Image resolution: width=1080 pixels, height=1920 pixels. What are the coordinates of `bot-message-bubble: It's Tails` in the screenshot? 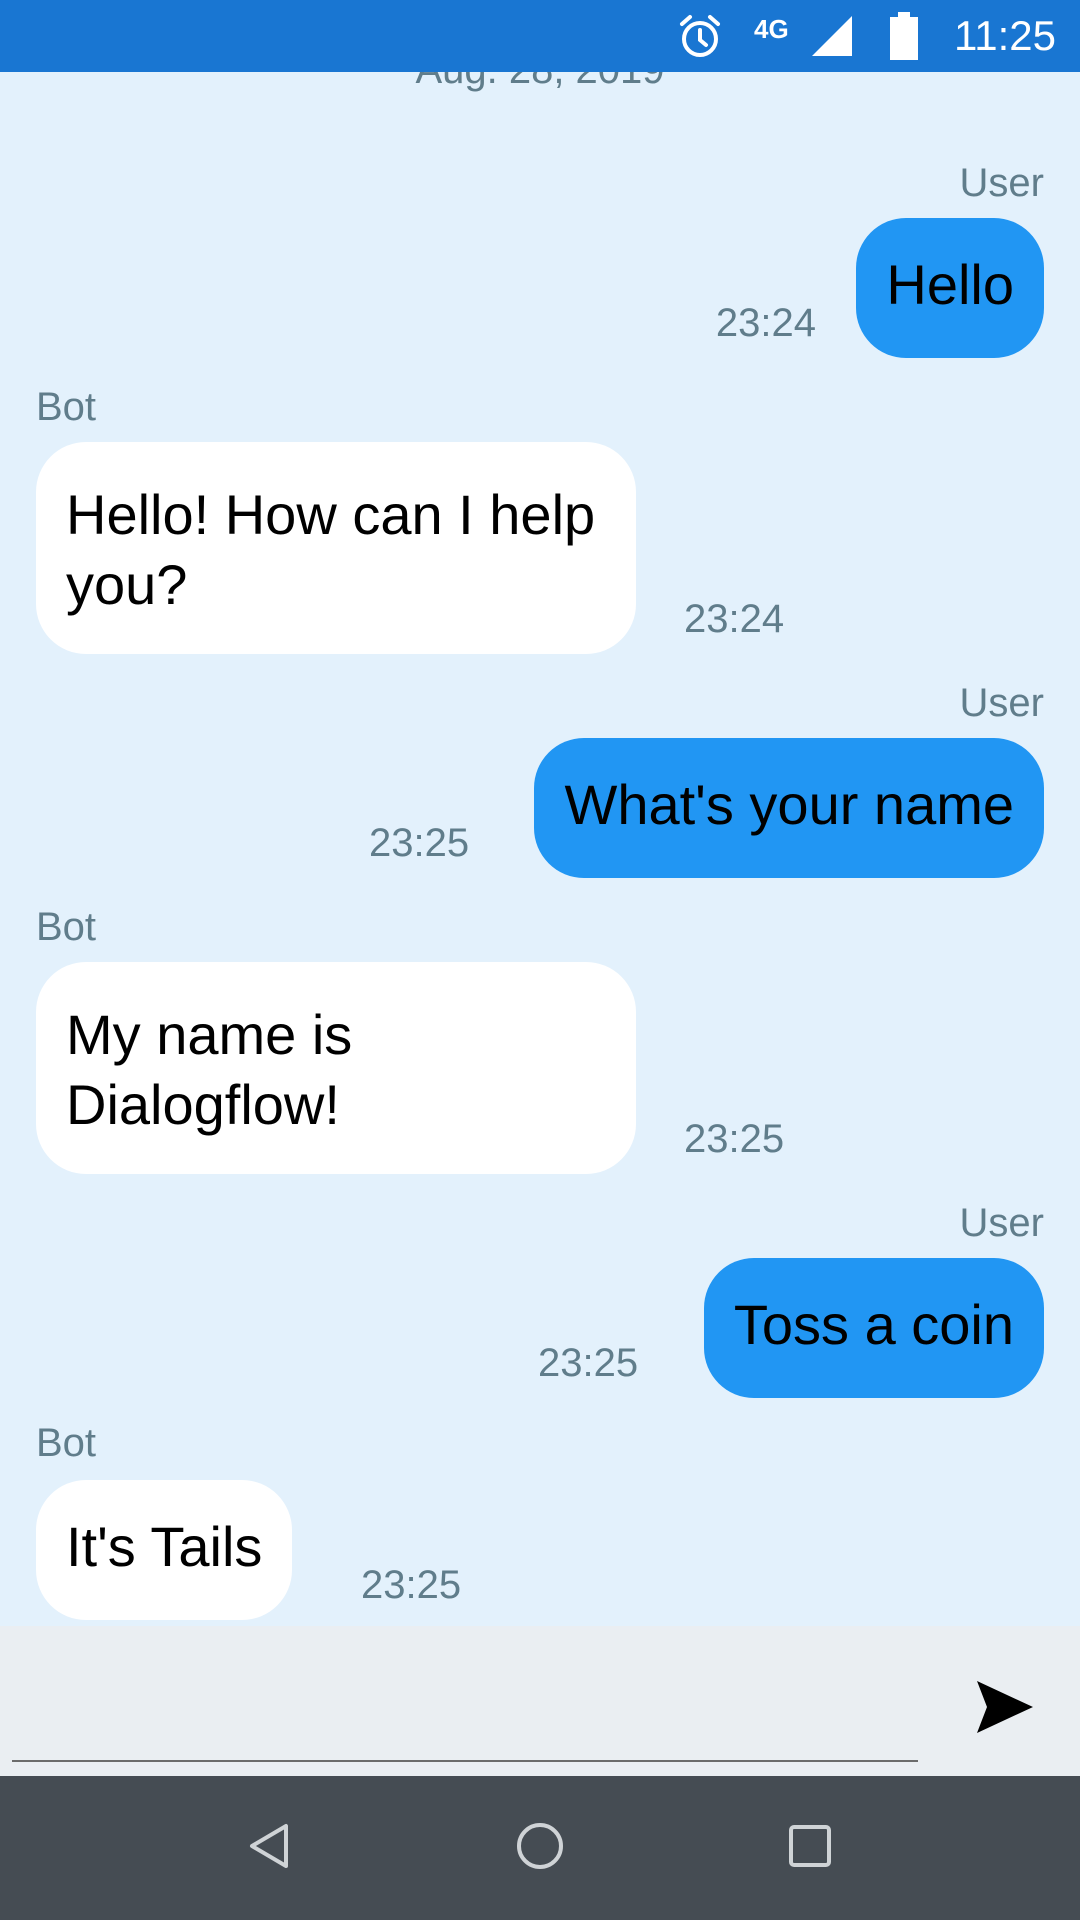 It's located at (164, 1550).